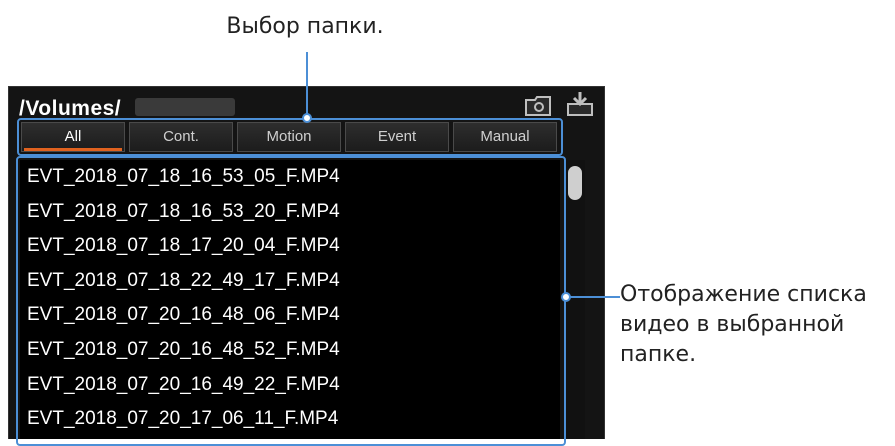 The width and height of the screenshot is (895, 446). I want to click on leader-dot-right, so click(566, 297).